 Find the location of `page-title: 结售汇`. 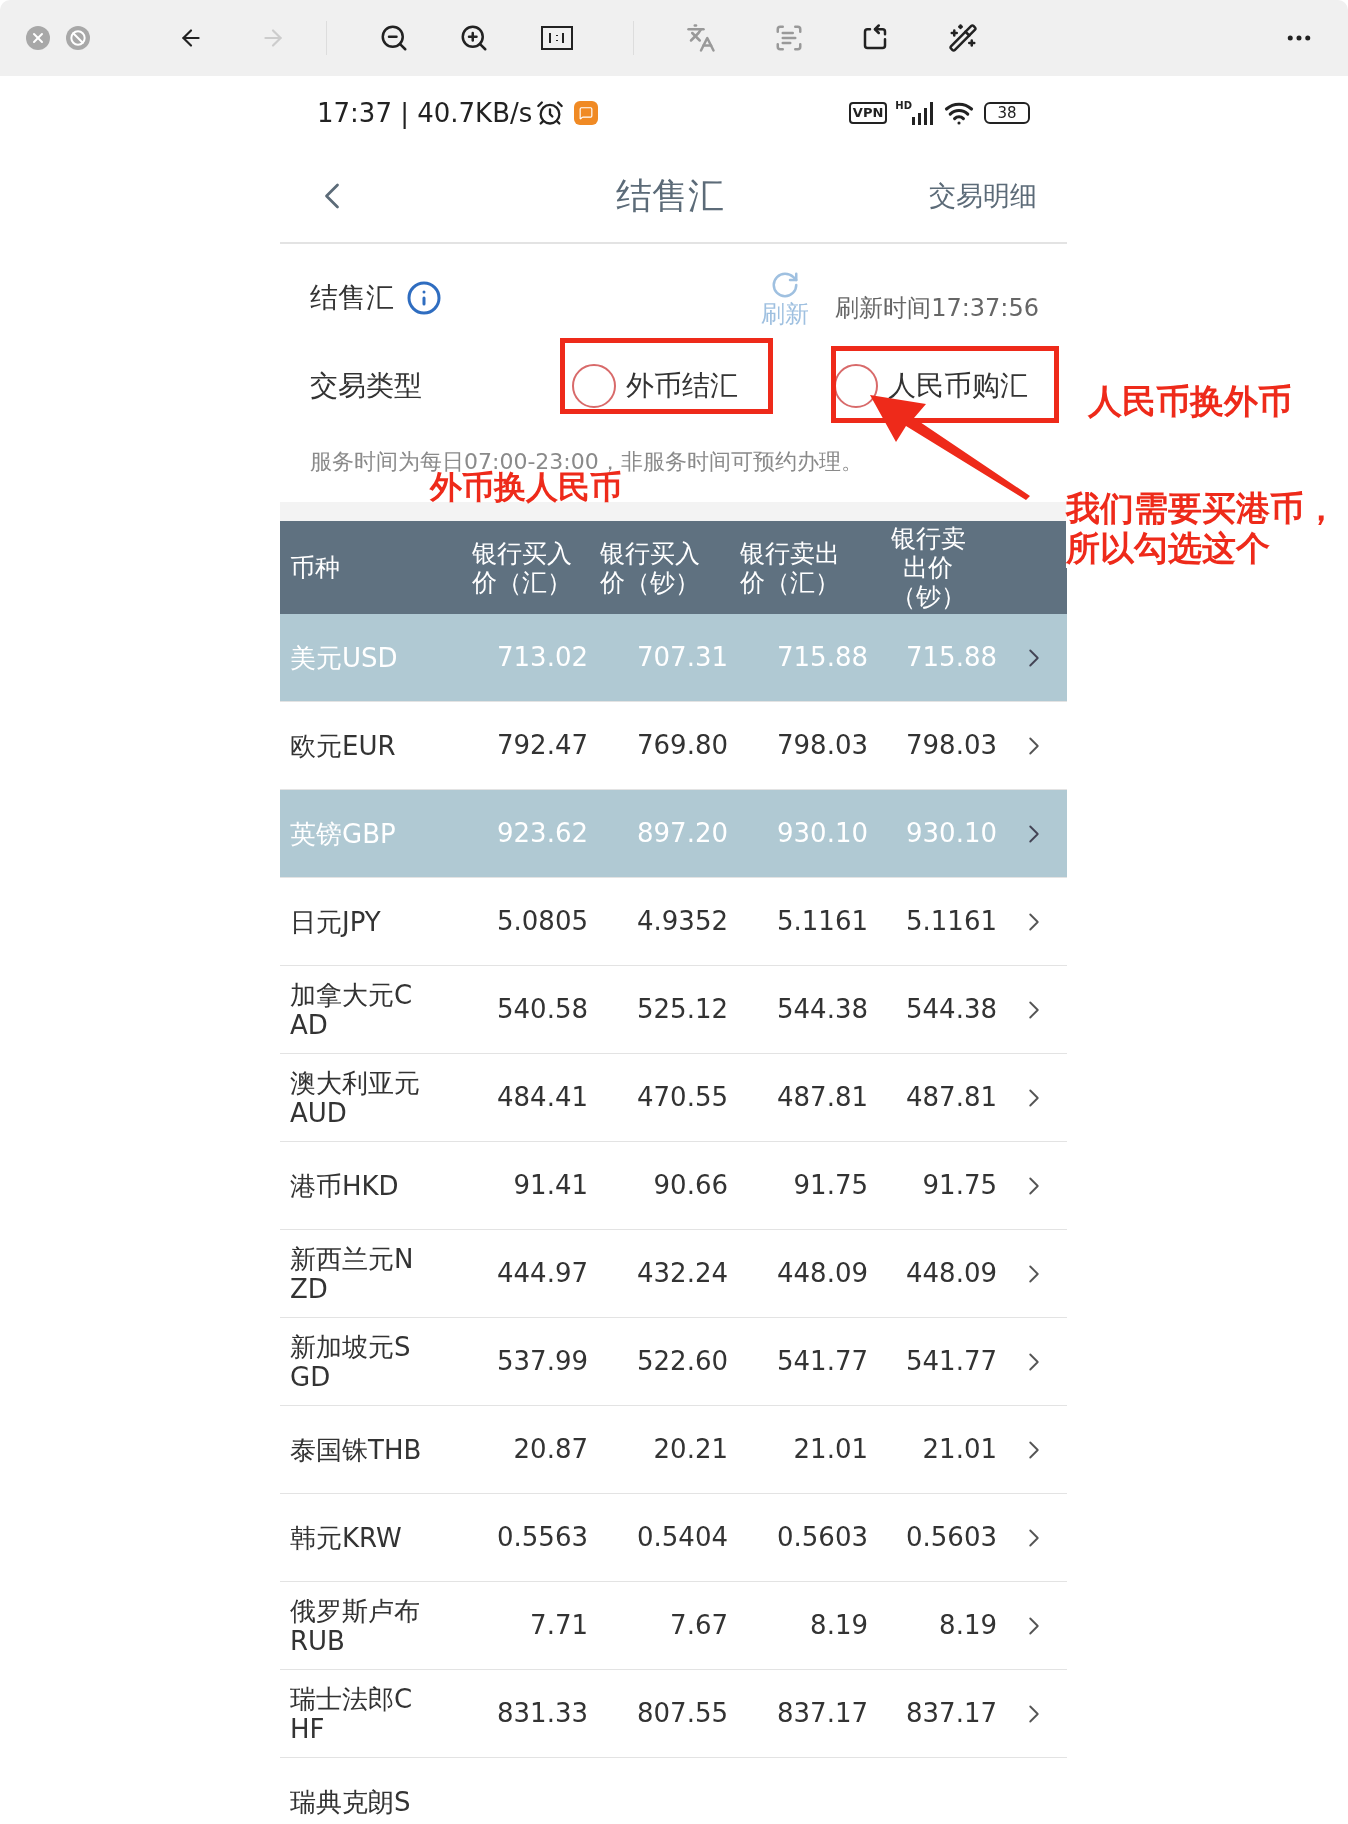

page-title: 结售汇 is located at coordinates (670, 196).